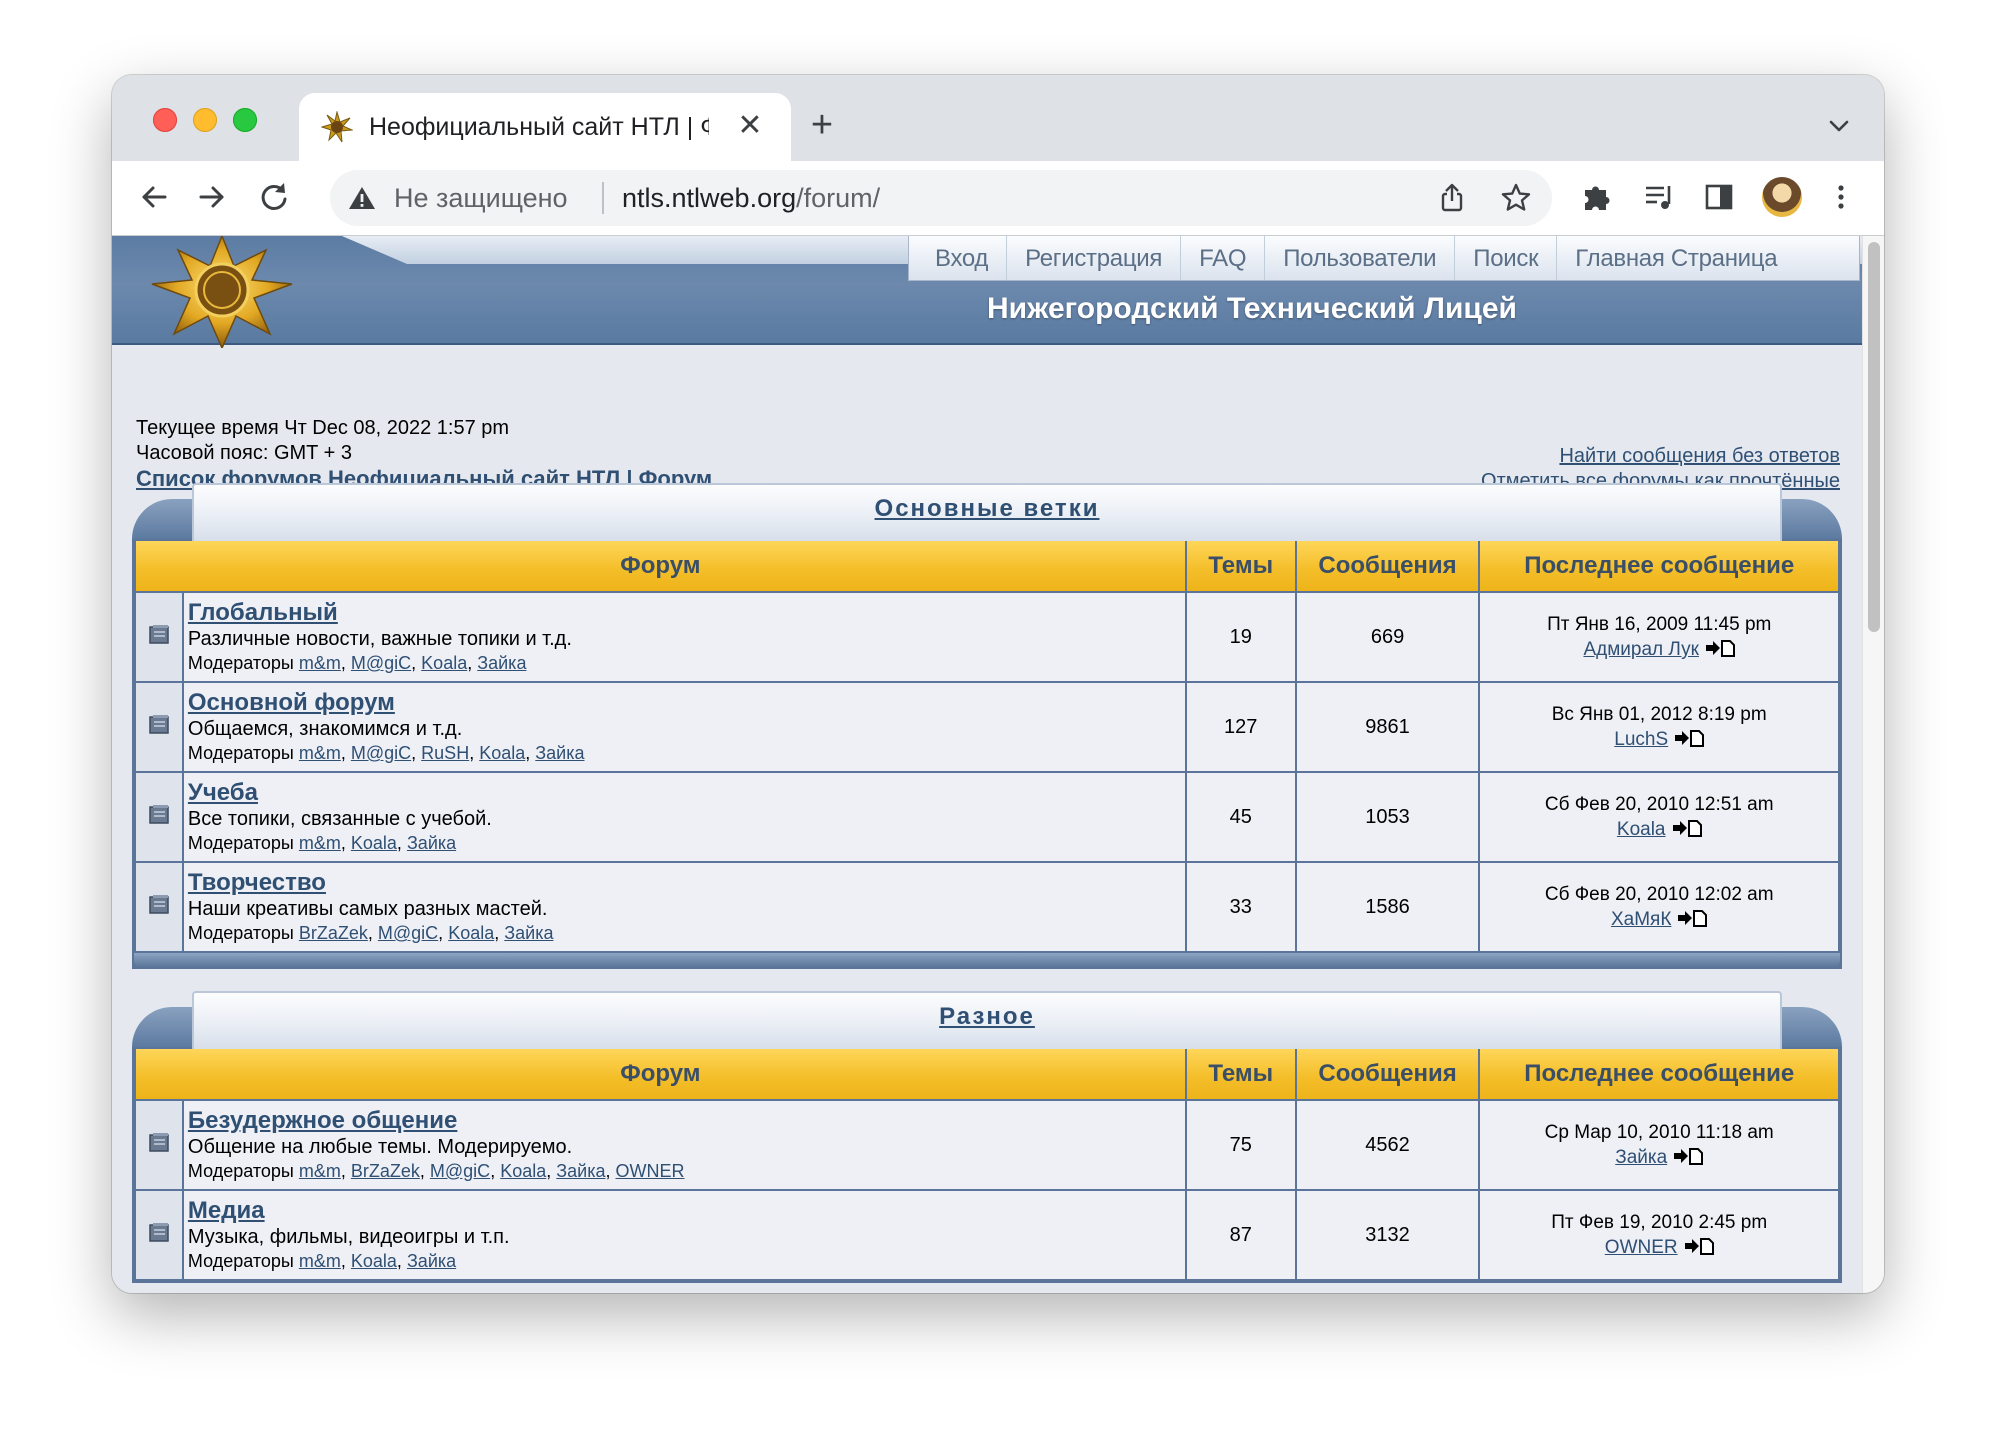  I want to click on timezone: Часовой пояс: GMT + 3, so click(244, 453).